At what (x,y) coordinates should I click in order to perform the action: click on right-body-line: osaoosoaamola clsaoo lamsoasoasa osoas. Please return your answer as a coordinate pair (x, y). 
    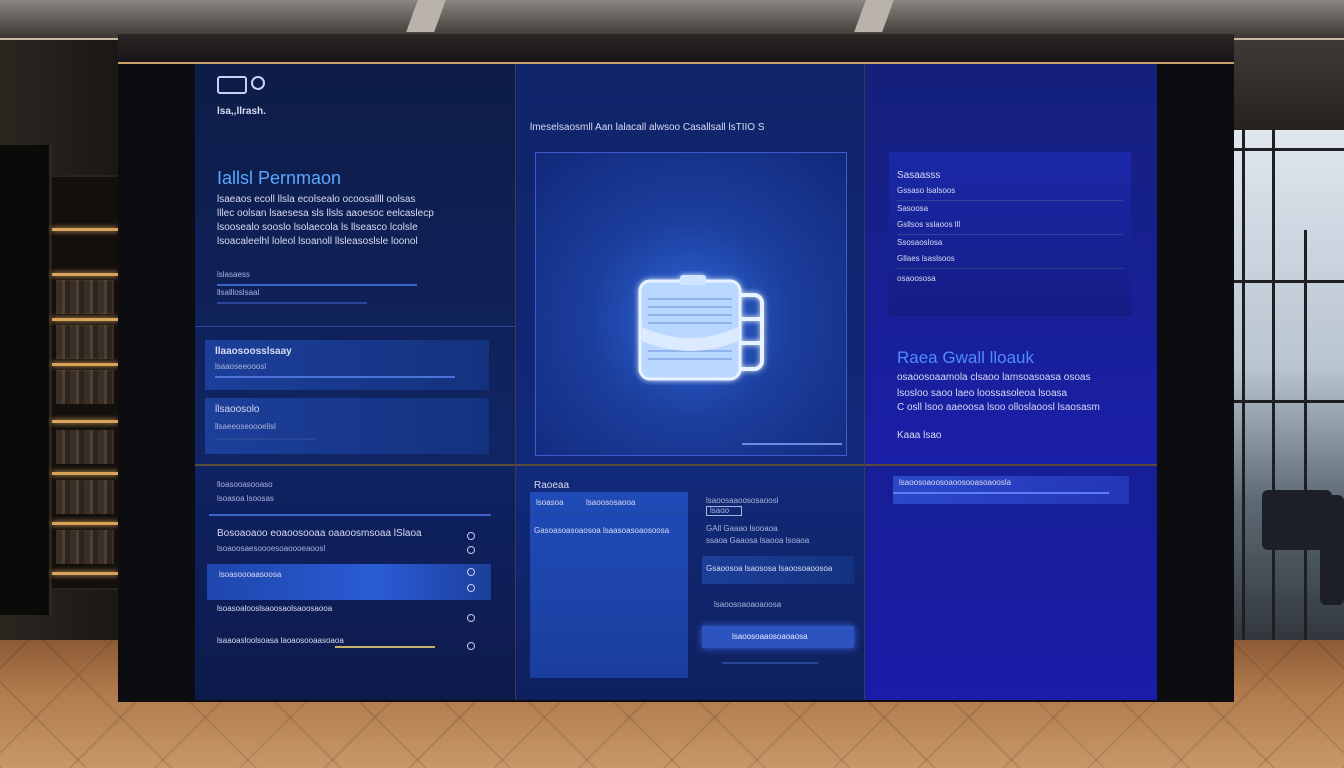
    Looking at the image, I should click on (994, 377).